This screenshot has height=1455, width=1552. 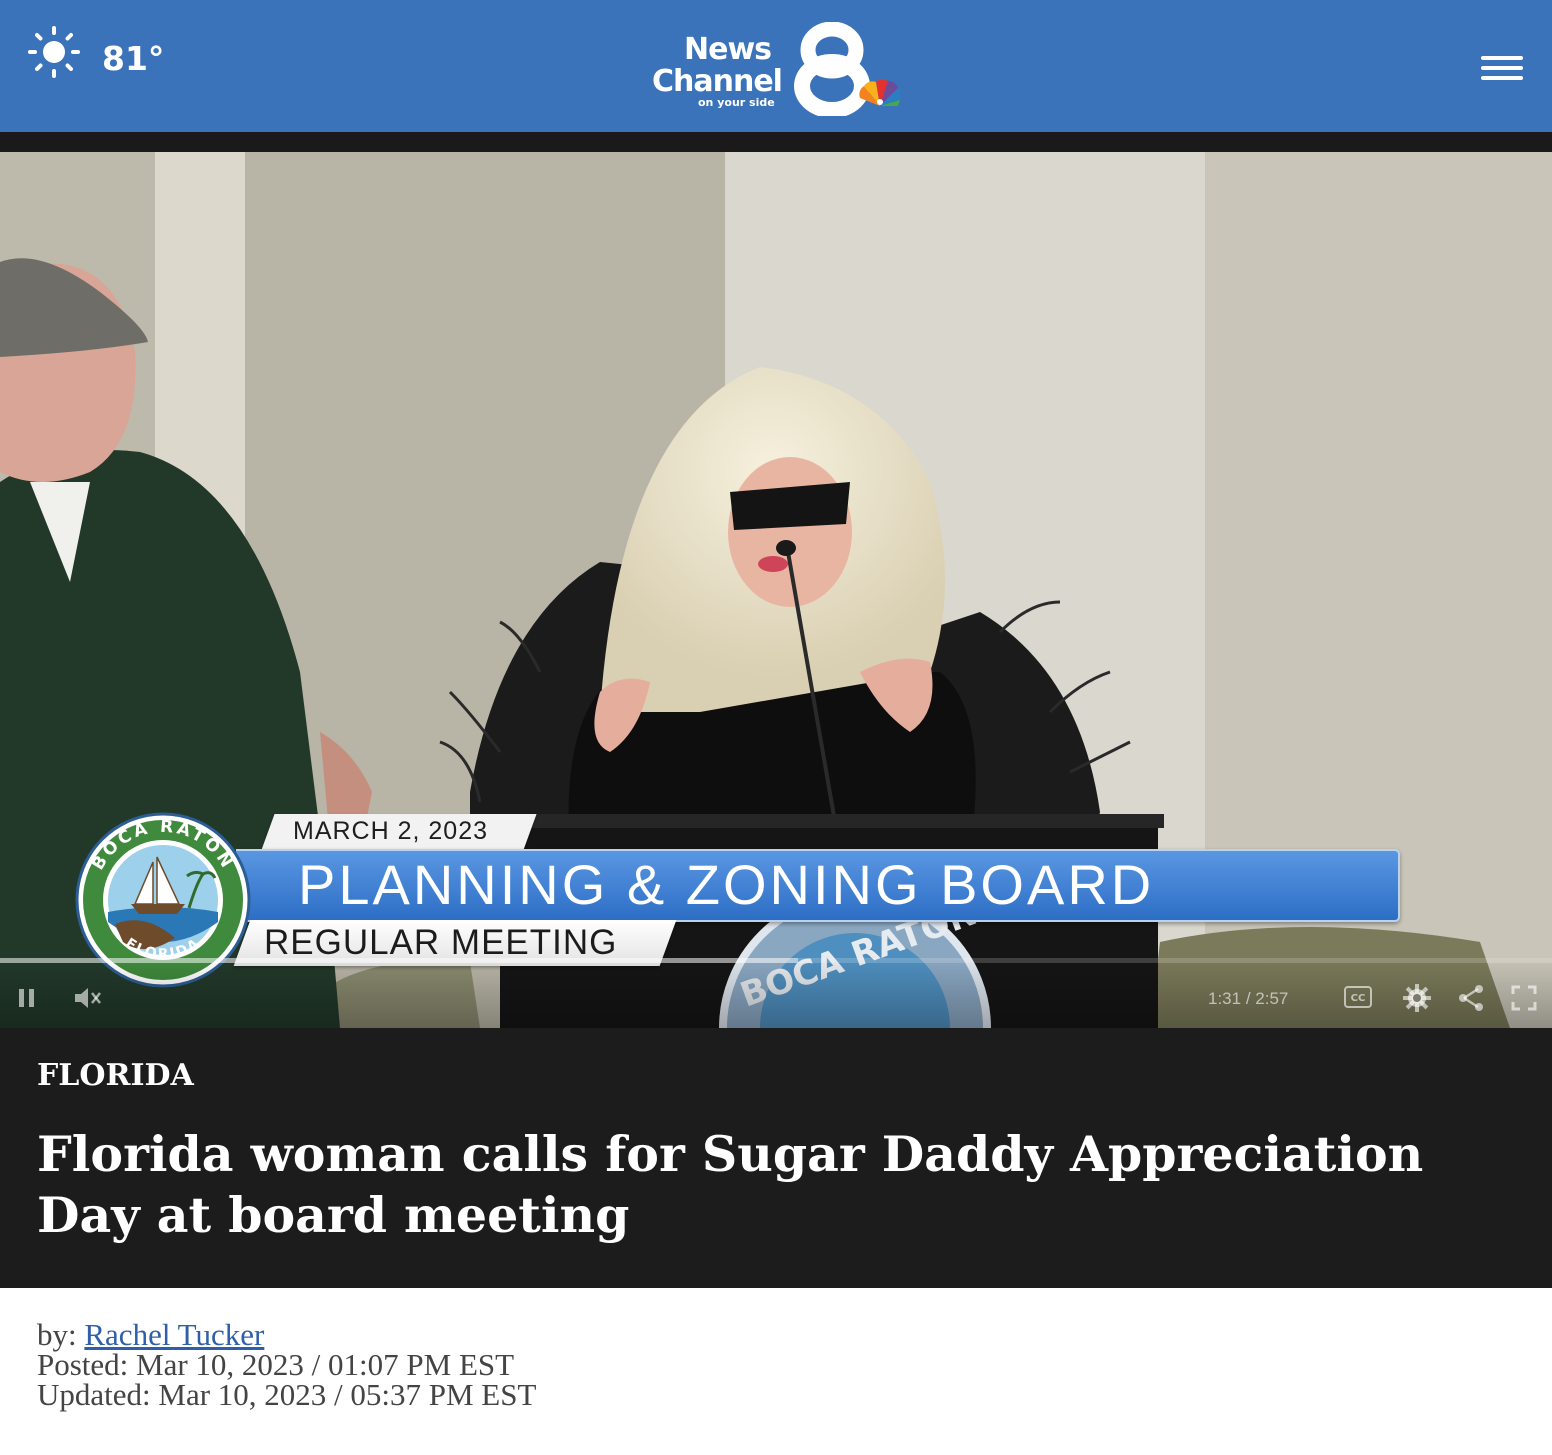 I want to click on sun-icon, so click(x=54, y=52).